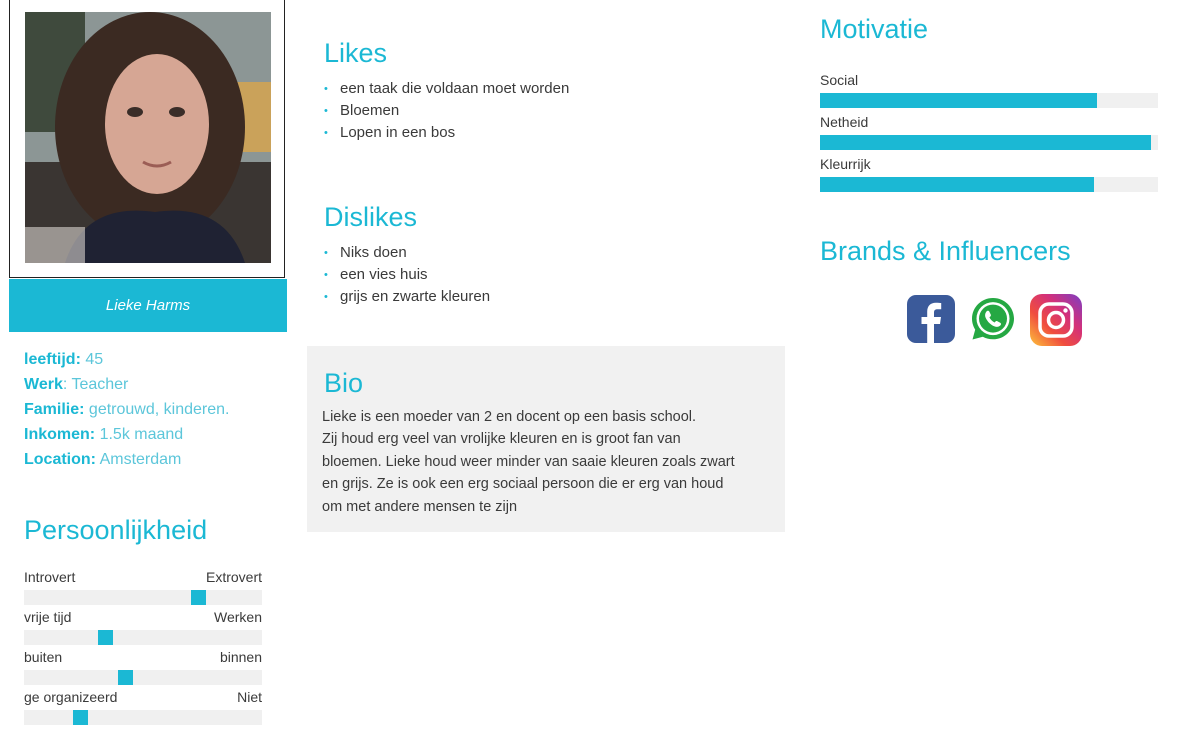 This screenshot has height=741, width=1187. What do you see at coordinates (874, 29) in the screenshot?
I see `motivation-title: Motivatie` at bounding box center [874, 29].